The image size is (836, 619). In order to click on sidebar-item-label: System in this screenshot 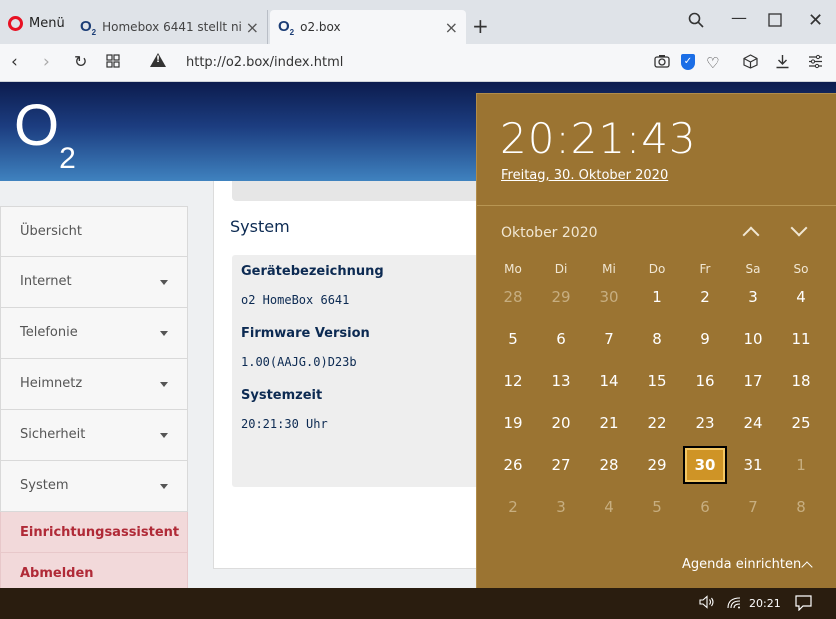, I will do `click(44, 485)`.